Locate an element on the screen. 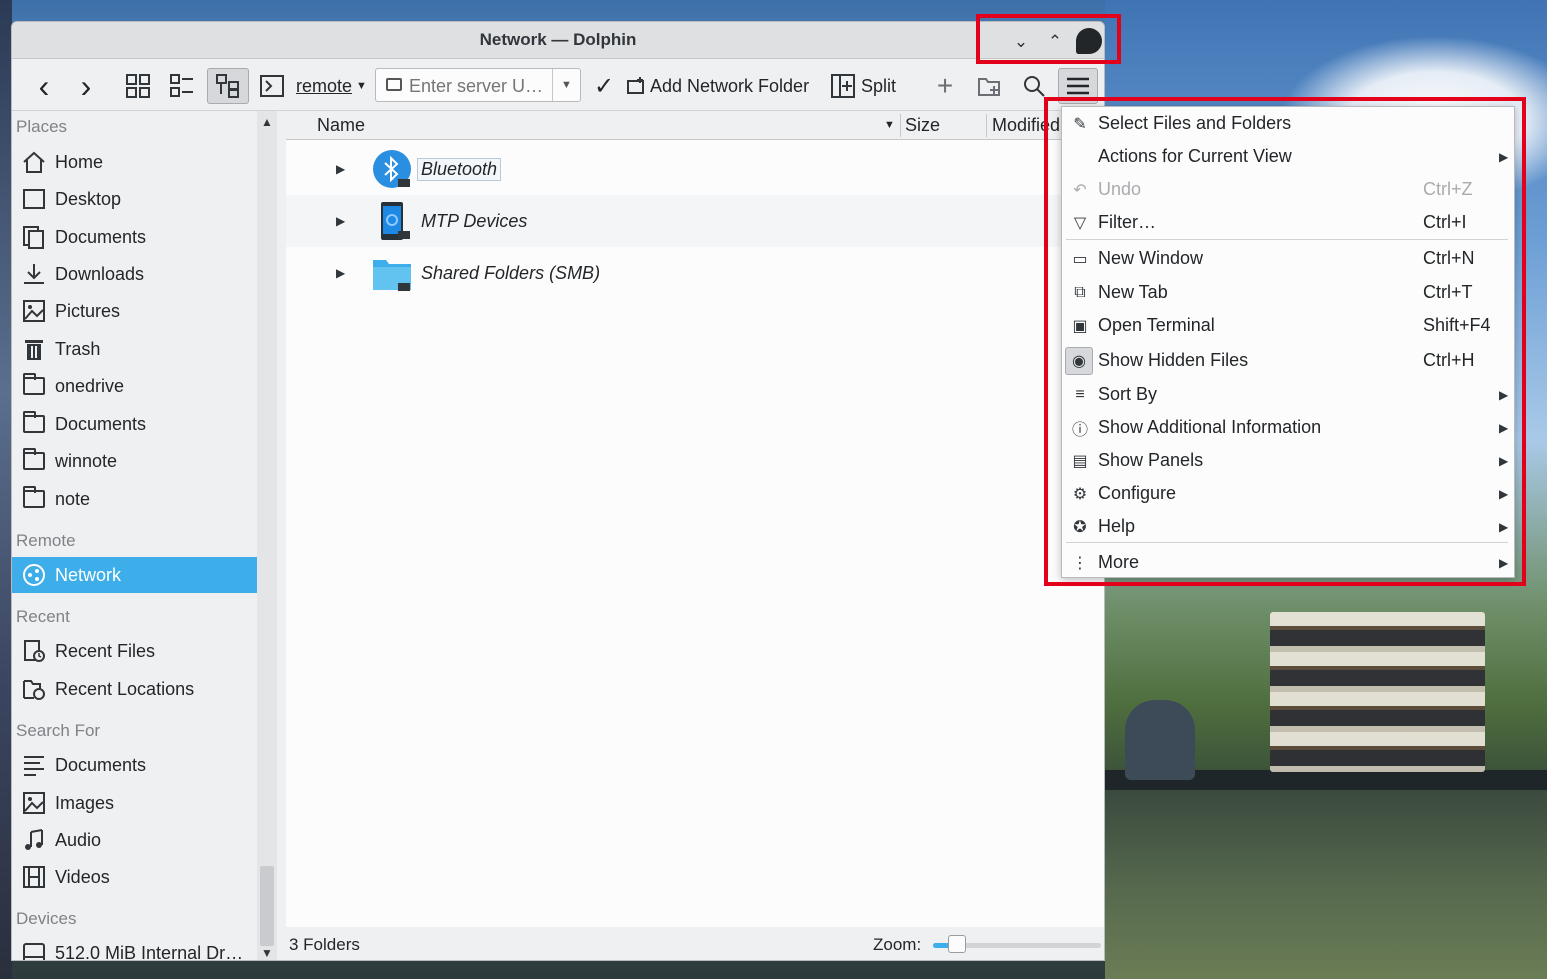 The width and height of the screenshot is (1547, 979). sidebar-item-search-documents: Documents is located at coordinates (134, 765).